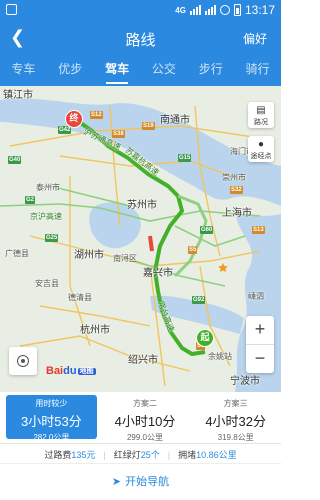 The image size is (320, 500). Describe the element at coordinates (151, 243) in the screenshot. I see `congestion-segment` at that location.